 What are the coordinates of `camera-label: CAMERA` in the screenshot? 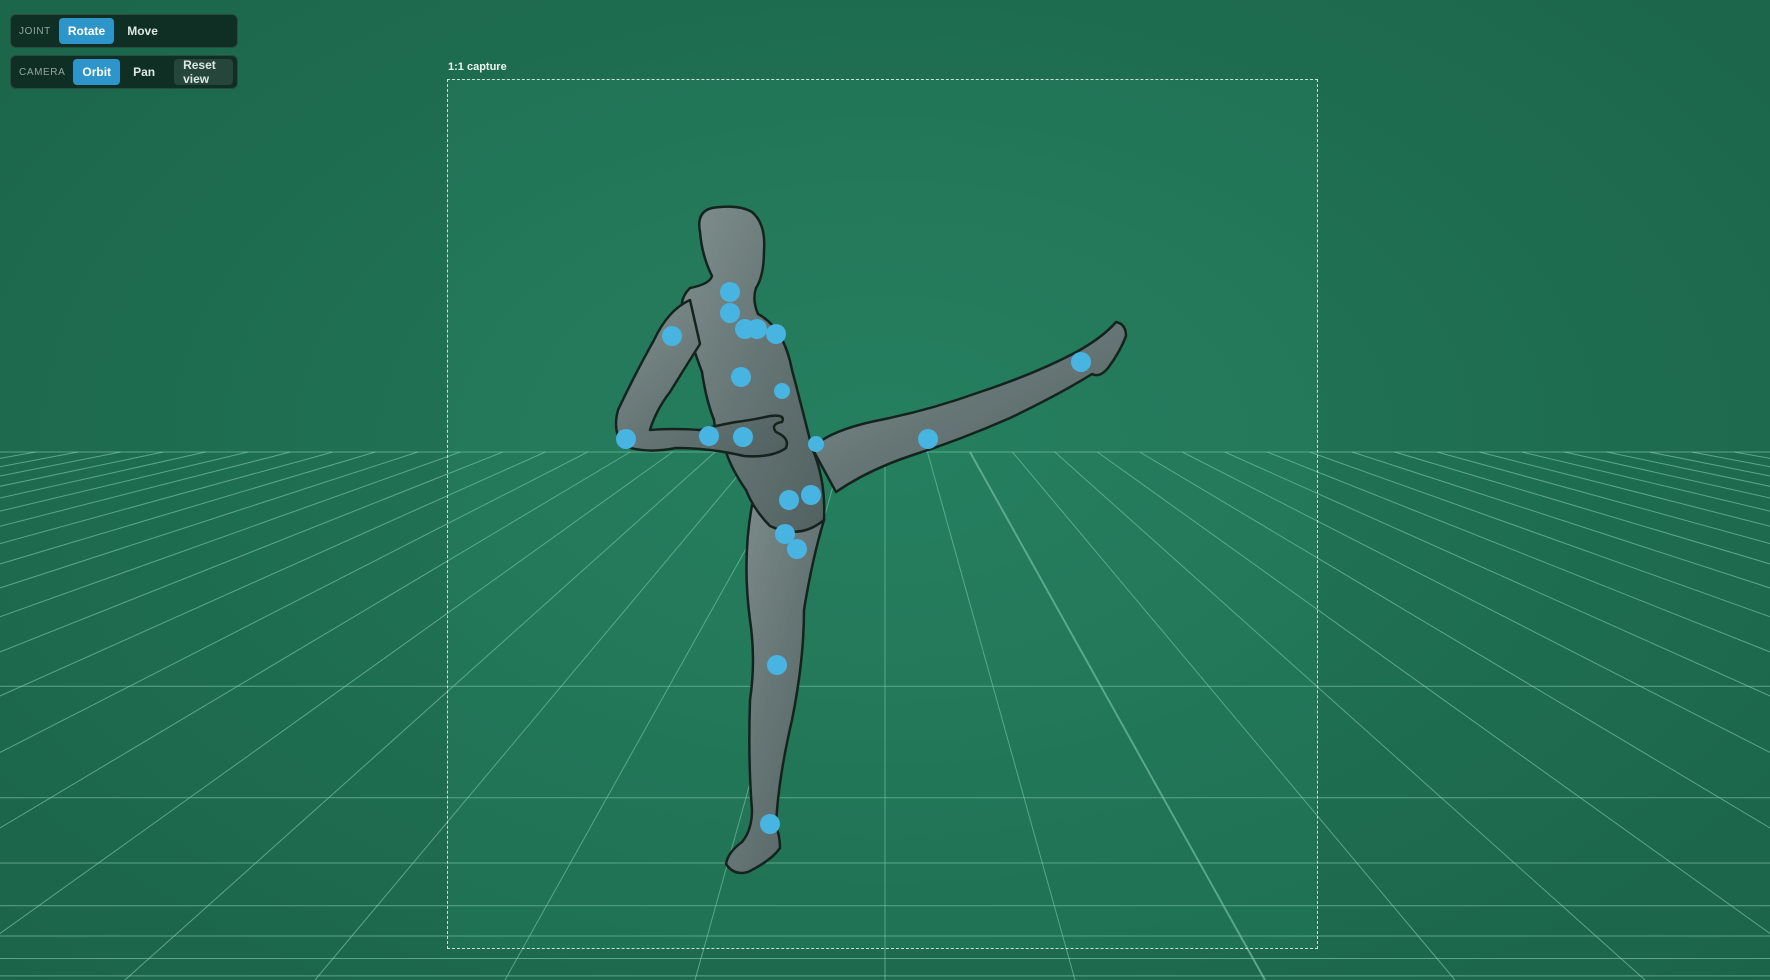 It's located at (42, 72).